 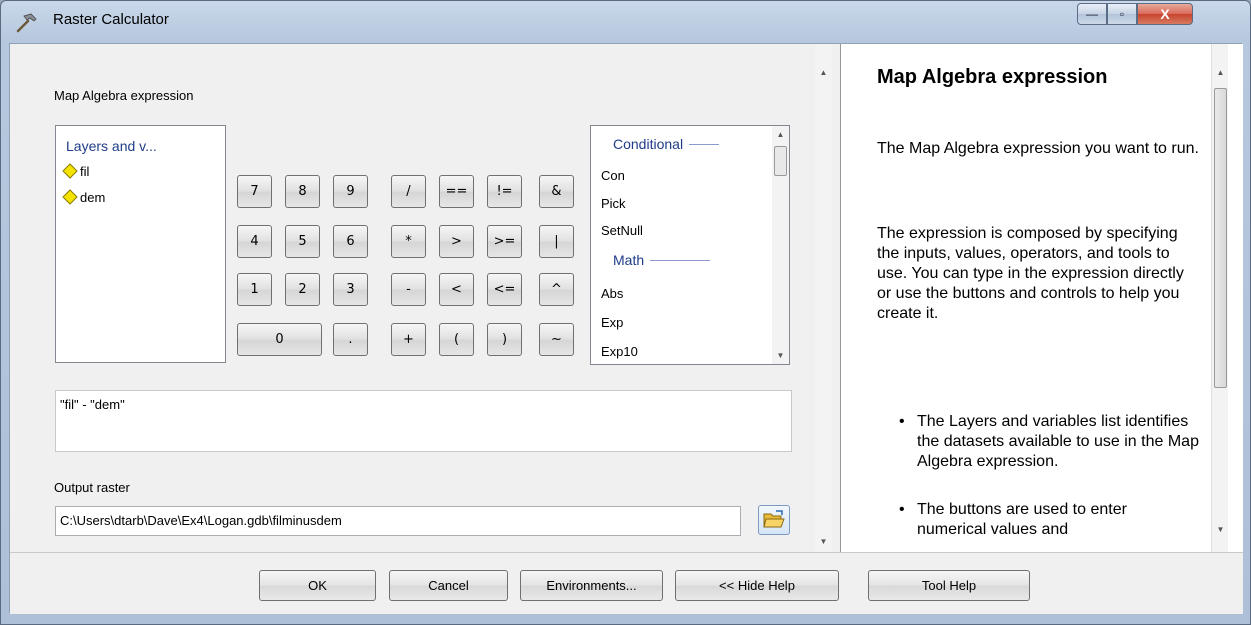 What do you see at coordinates (456, 289) in the screenshot?
I see `key-less: <` at bounding box center [456, 289].